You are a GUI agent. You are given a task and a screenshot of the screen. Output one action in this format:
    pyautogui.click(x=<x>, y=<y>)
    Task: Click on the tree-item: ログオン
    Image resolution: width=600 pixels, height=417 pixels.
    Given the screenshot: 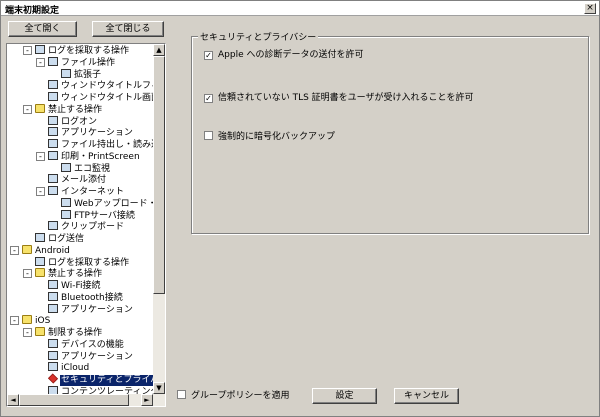 What is the action you would take?
    pyautogui.click(x=73, y=121)
    